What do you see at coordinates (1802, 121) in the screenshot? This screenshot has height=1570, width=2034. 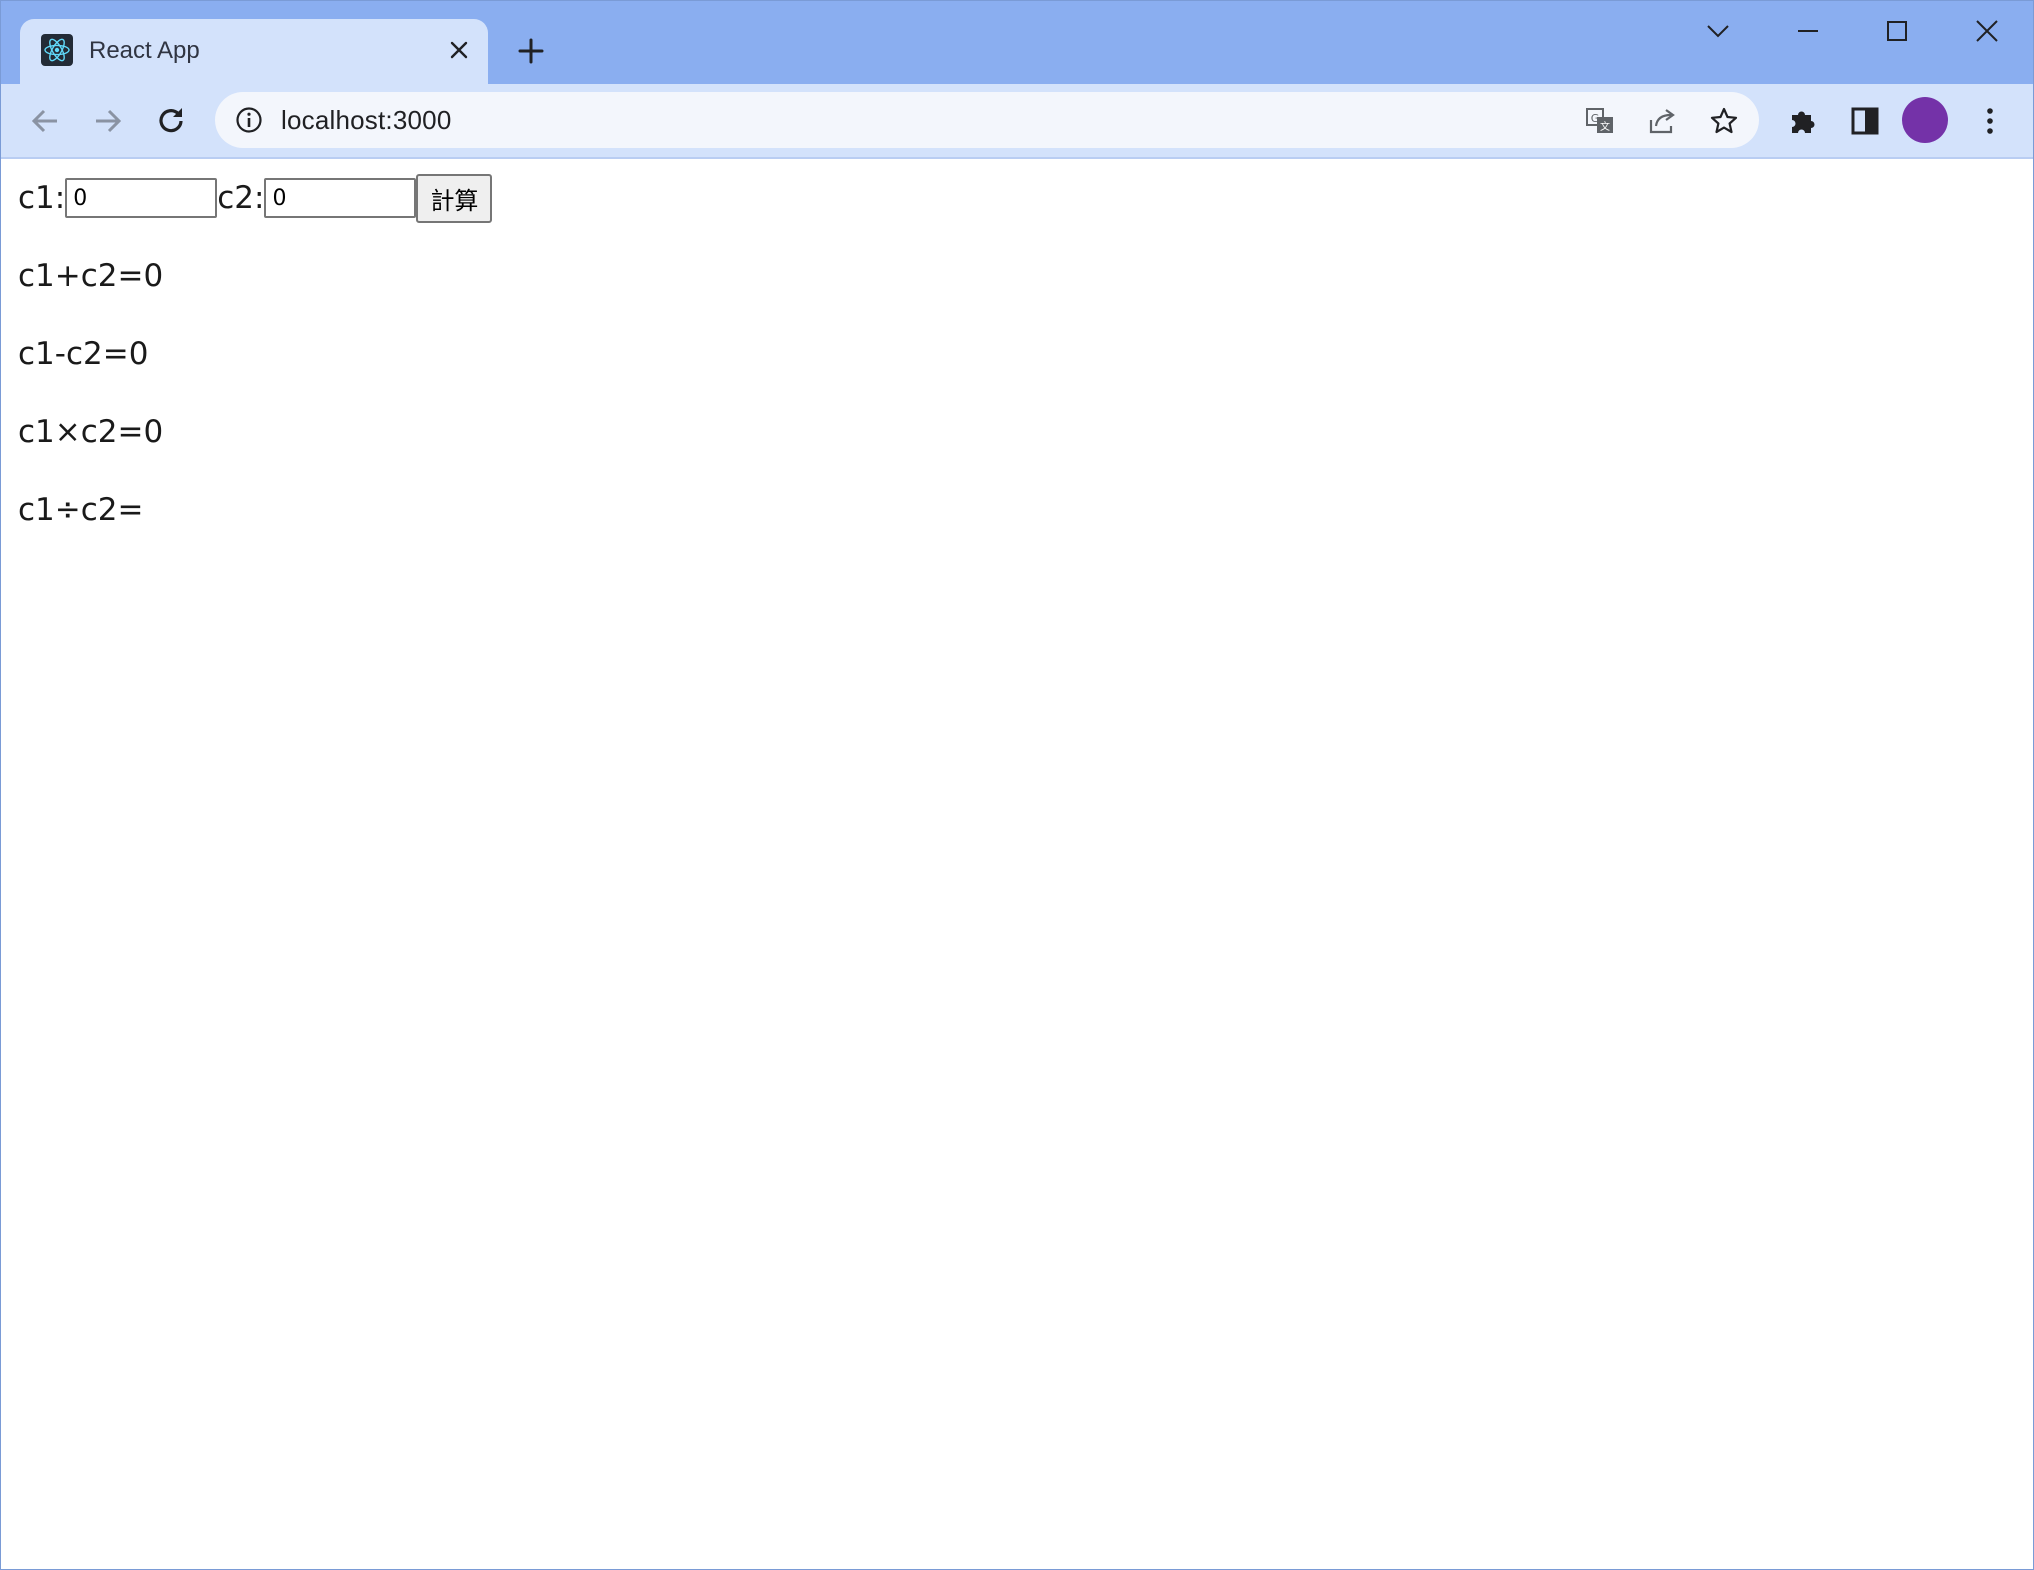 I see `puzzle-icon` at bounding box center [1802, 121].